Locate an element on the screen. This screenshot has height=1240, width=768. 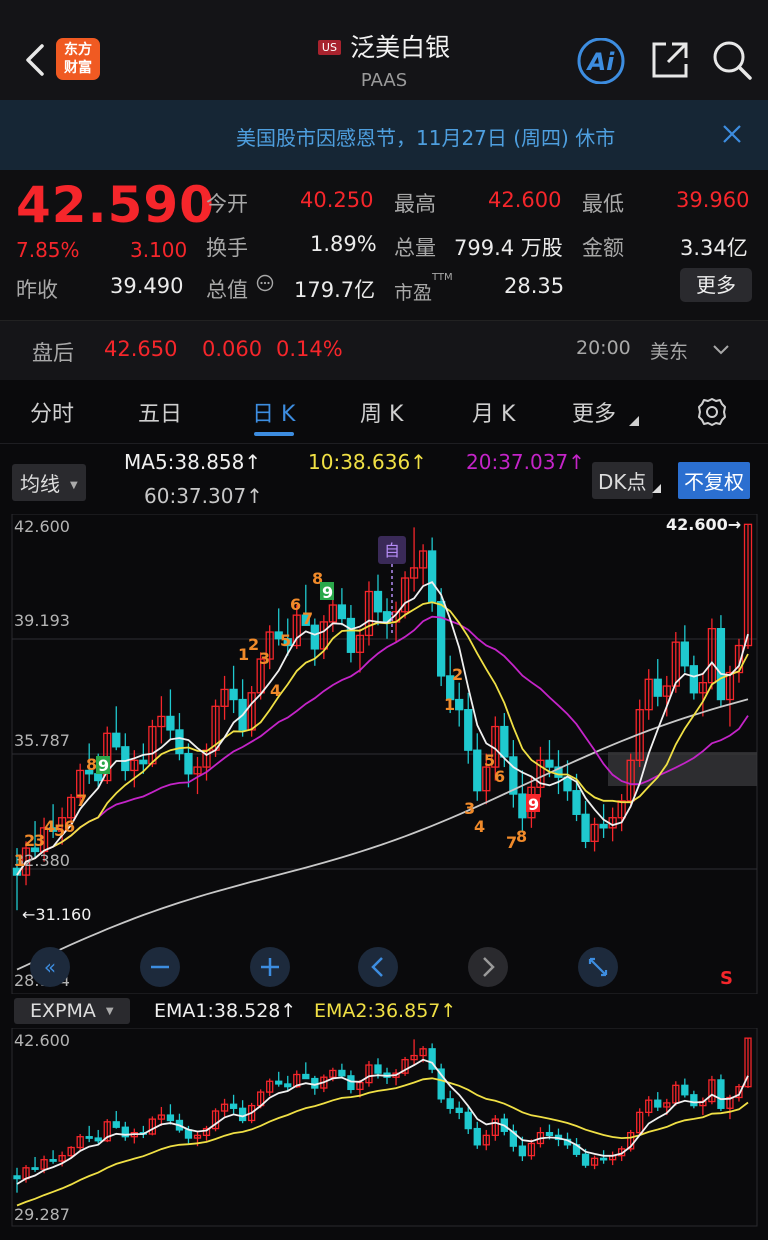
amount-label: 金额 is located at coordinates (603, 248).